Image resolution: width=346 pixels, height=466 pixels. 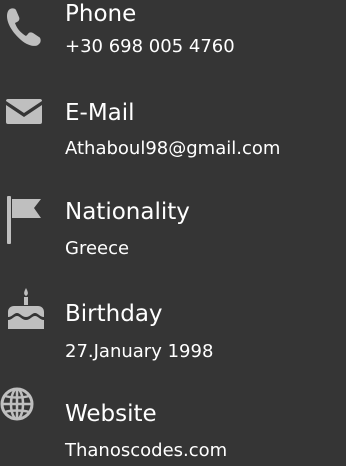 I want to click on globe-icon, so click(x=22, y=408).